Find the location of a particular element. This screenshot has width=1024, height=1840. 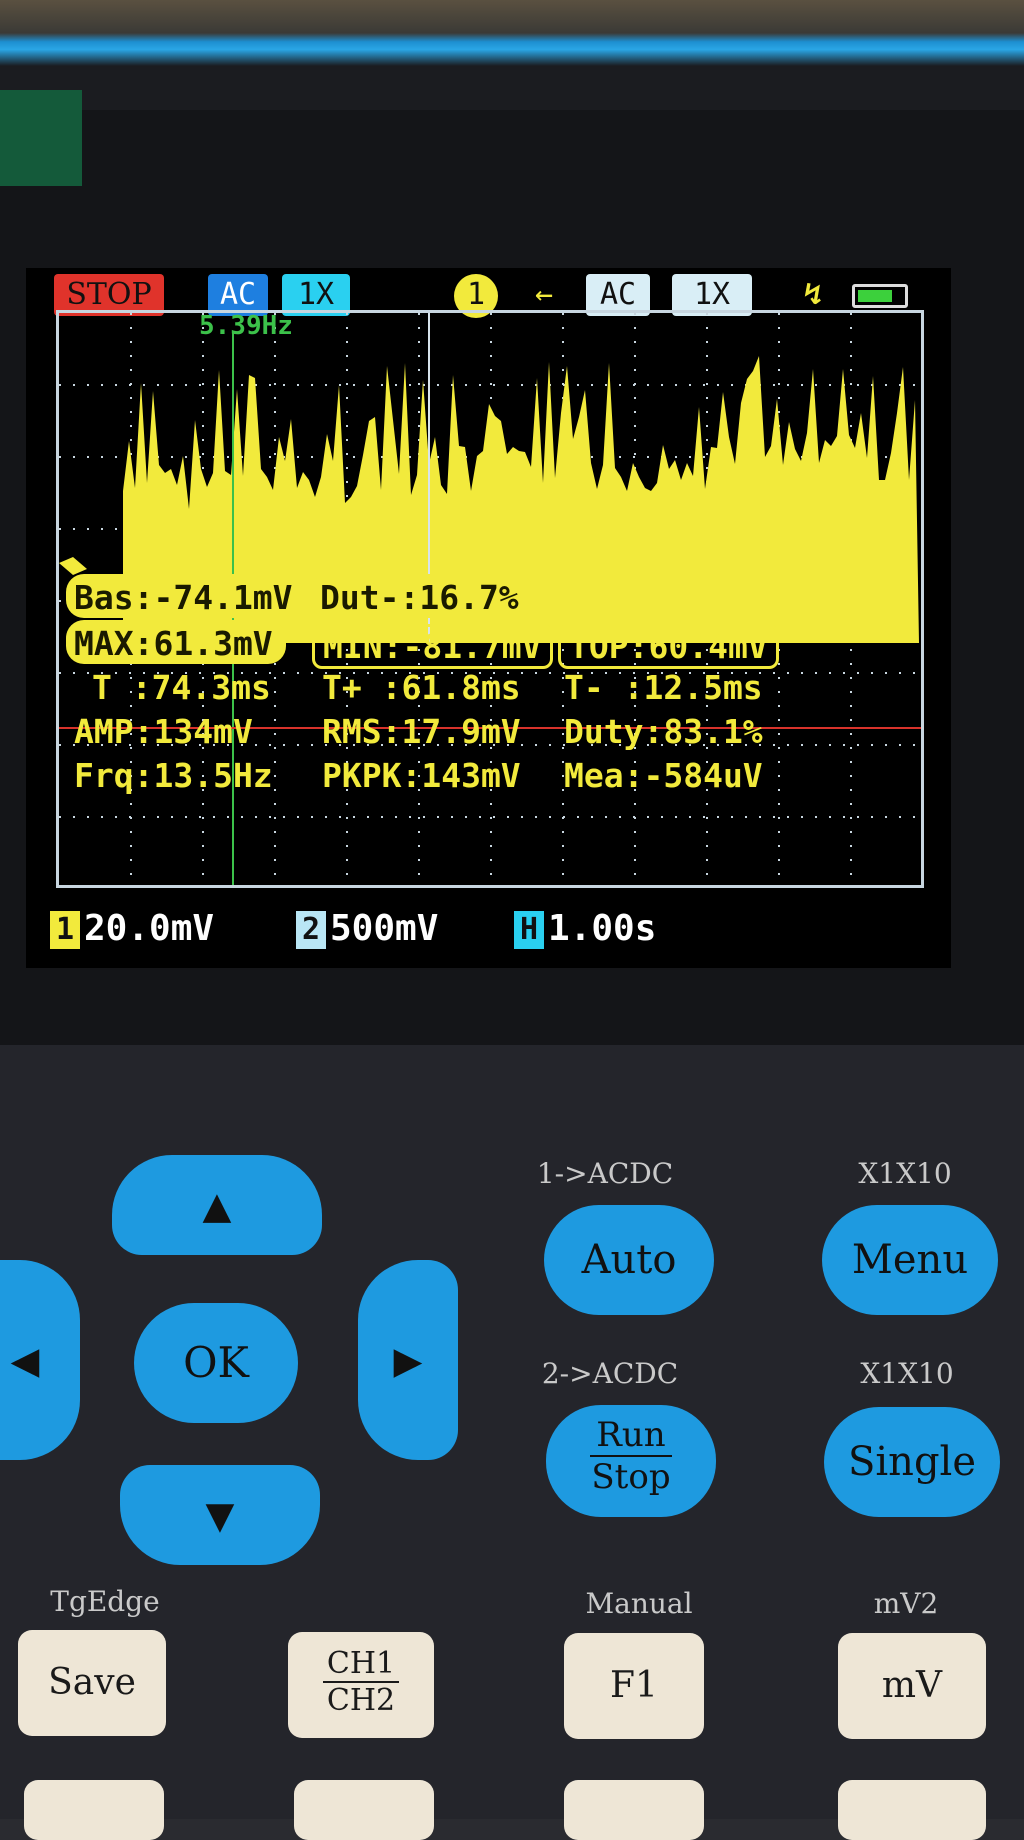

run-stop-button: Run Stop is located at coordinates (631, 1461).